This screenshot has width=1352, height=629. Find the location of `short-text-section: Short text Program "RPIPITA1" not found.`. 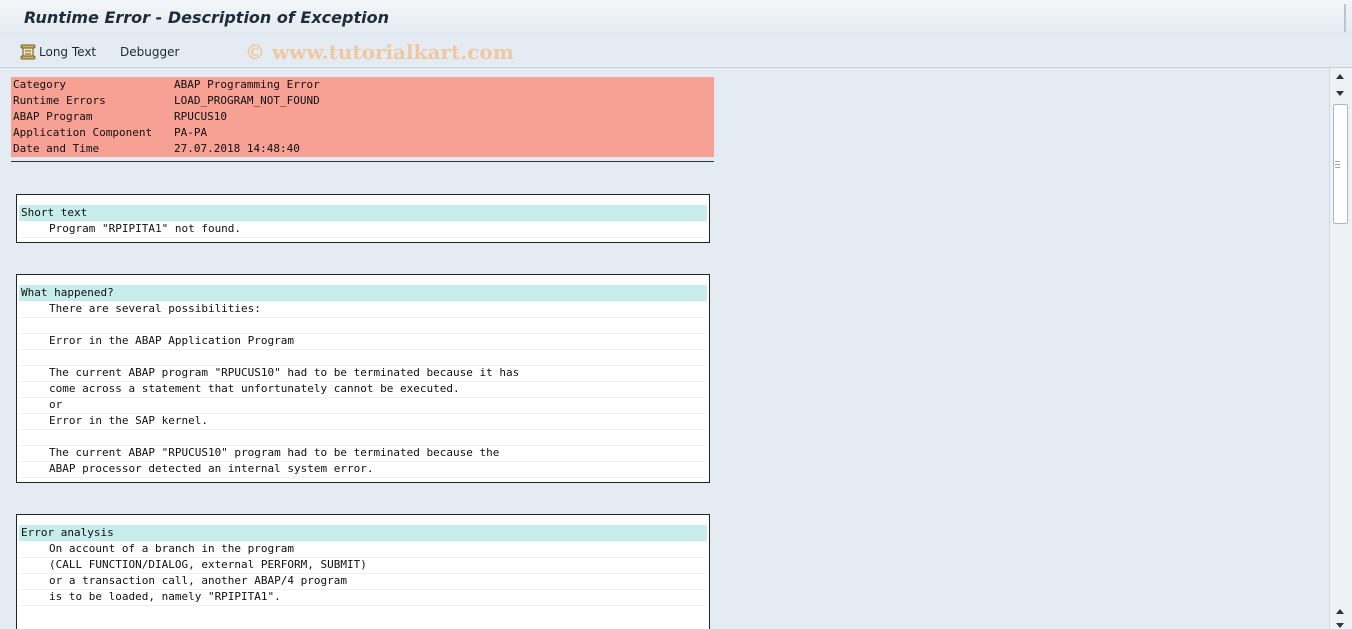

short-text-section: Short text Program "RPIPITA1" not found. is located at coordinates (363, 218).